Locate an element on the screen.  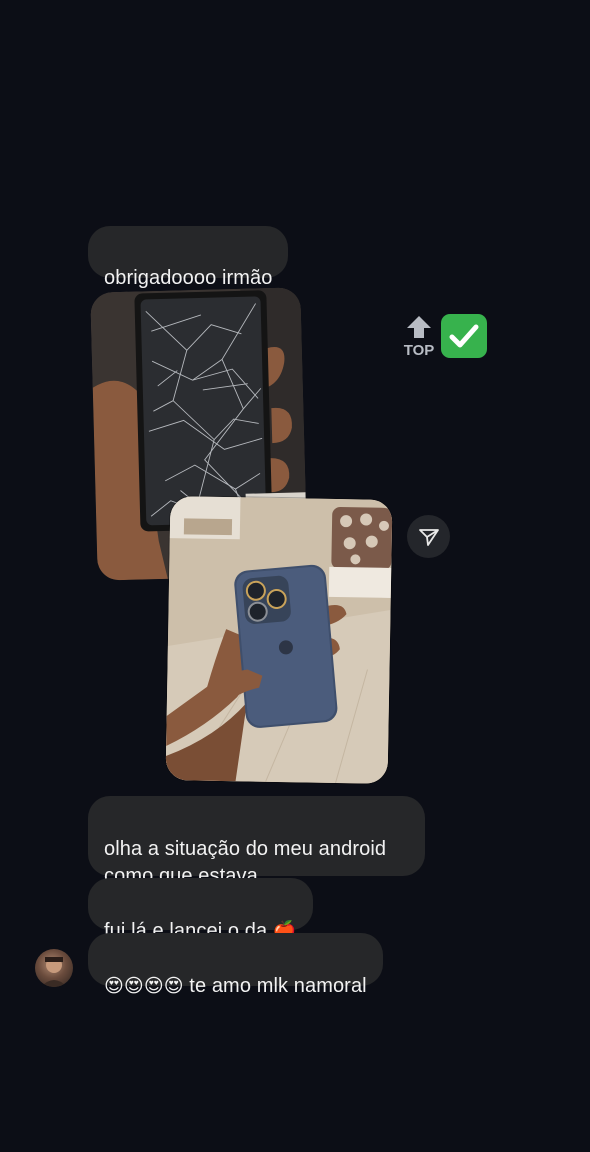
message-bubble-apple: fui lá e lancei o da 🍎 is located at coordinates (200, 910).